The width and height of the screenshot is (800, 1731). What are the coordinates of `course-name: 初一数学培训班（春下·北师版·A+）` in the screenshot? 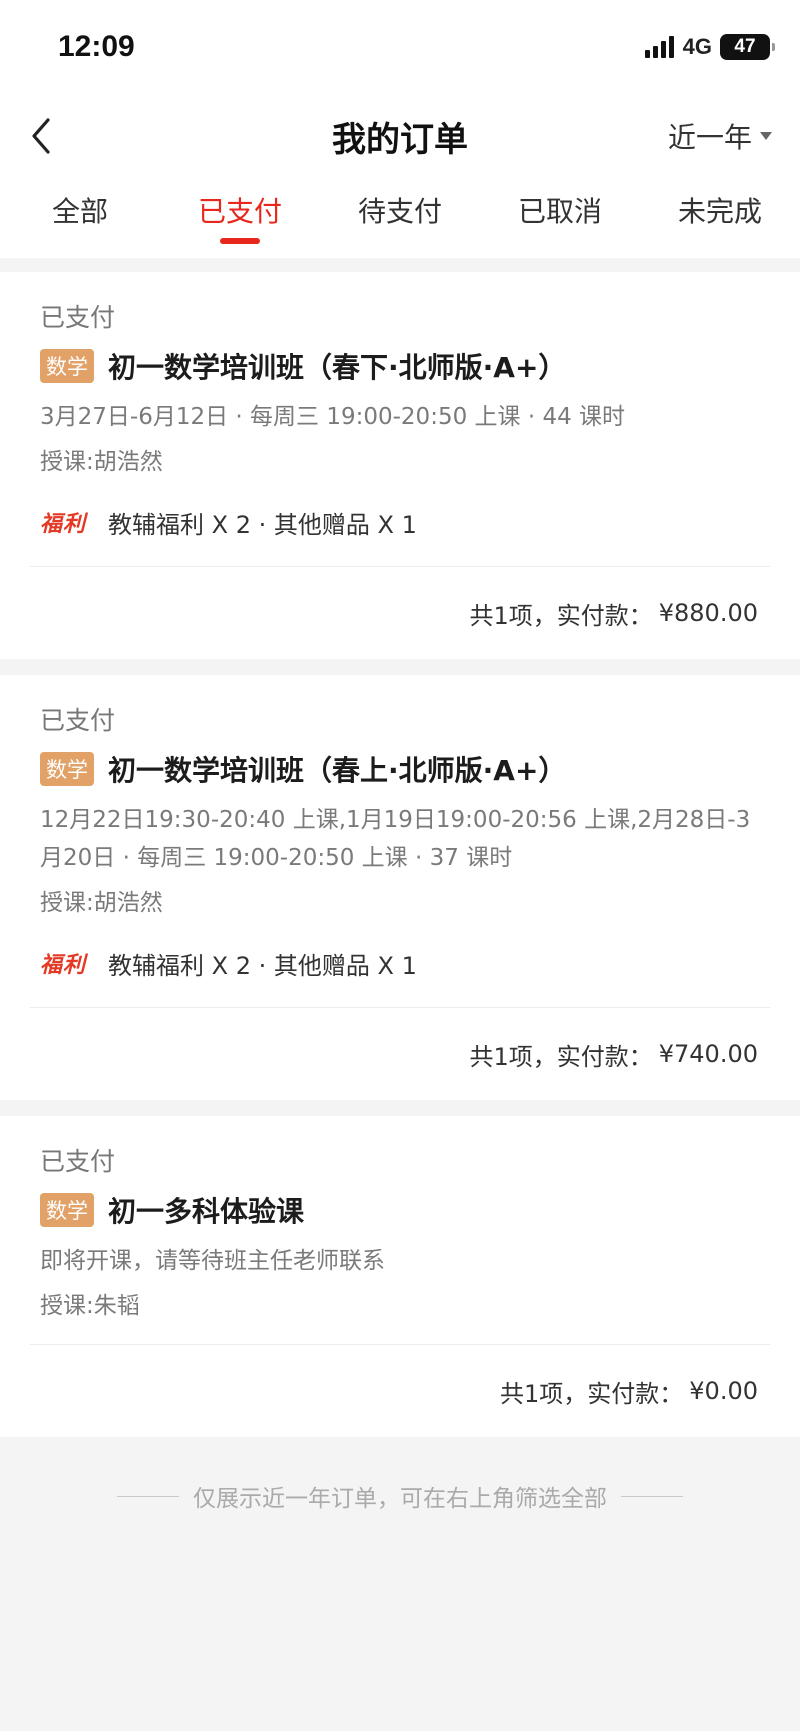 It's located at (337, 367).